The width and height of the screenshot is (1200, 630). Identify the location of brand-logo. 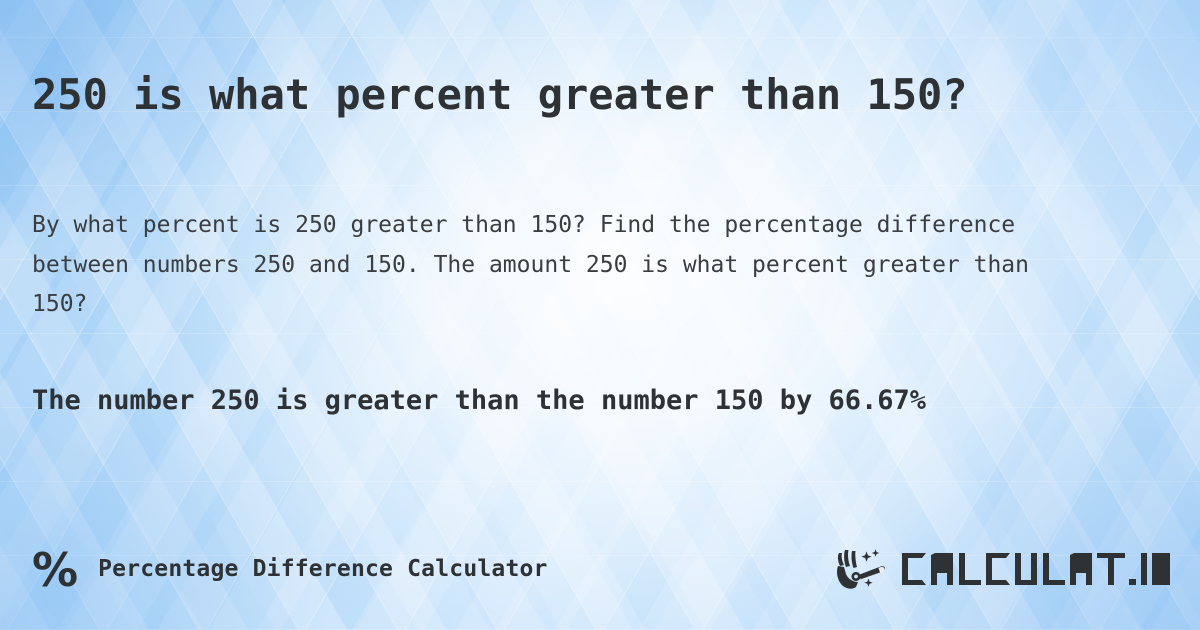
(1036, 569).